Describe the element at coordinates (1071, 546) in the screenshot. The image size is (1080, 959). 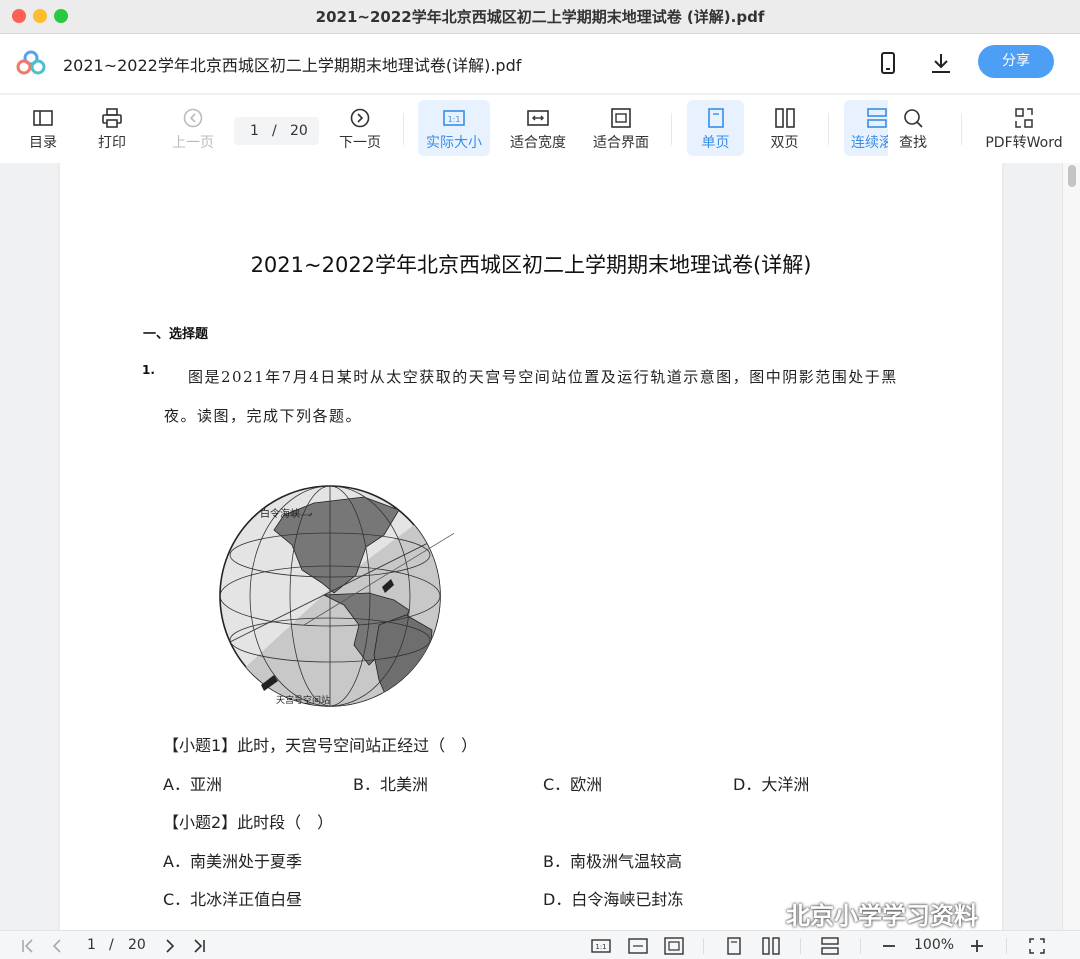
I see `vertical-scrollbar` at that location.